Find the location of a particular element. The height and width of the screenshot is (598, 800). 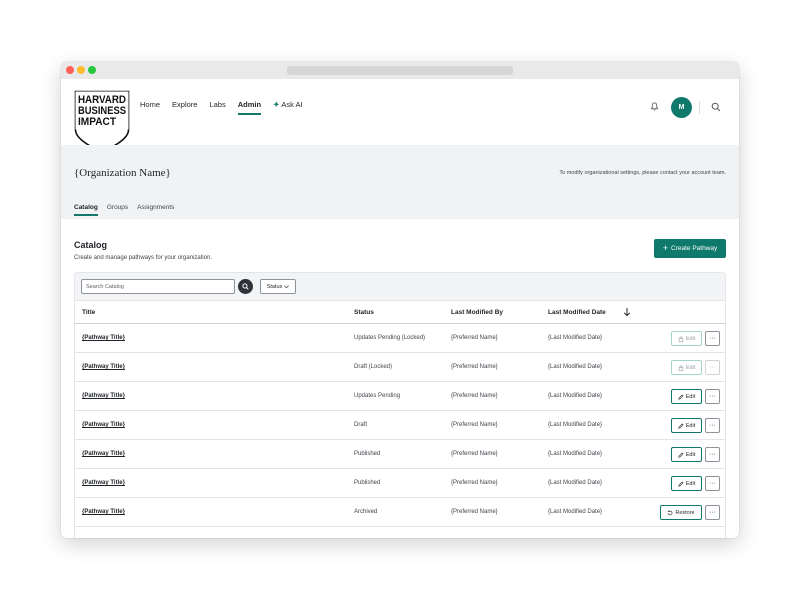

restore-icon is located at coordinates (670, 512).